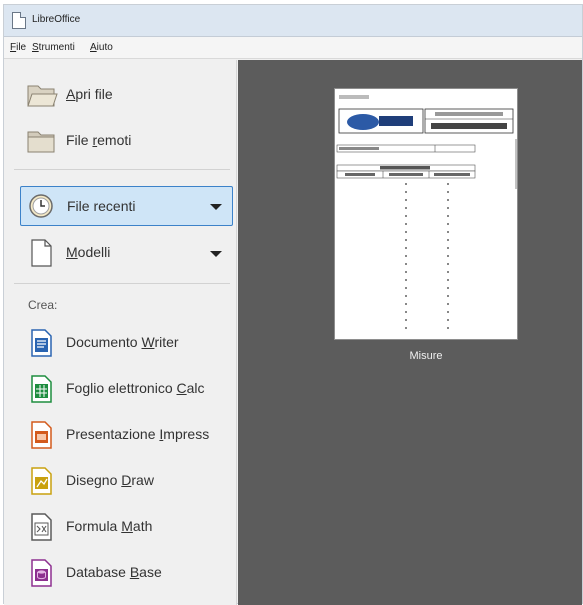 The image size is (583, 605). Describe the element at coordinates (166, 342) in the screenshot. I see `create-writer-label-after: riter` at that location.